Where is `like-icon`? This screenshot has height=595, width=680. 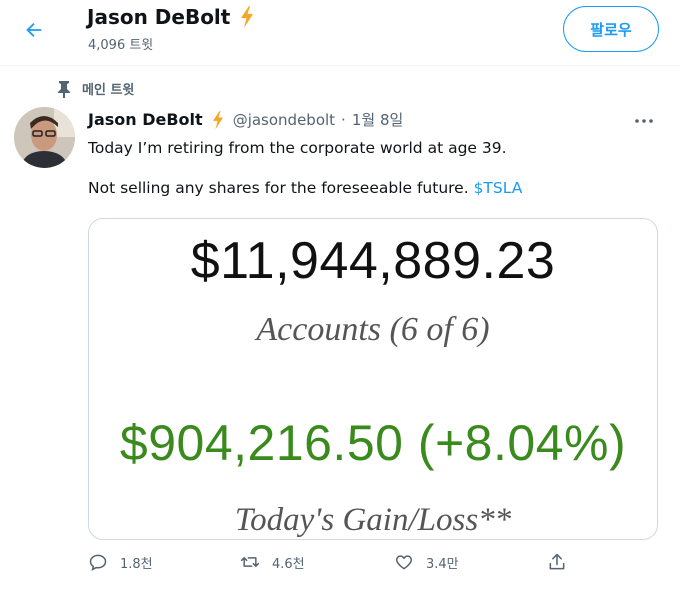 like-icon is located at coordinates (404, 562).